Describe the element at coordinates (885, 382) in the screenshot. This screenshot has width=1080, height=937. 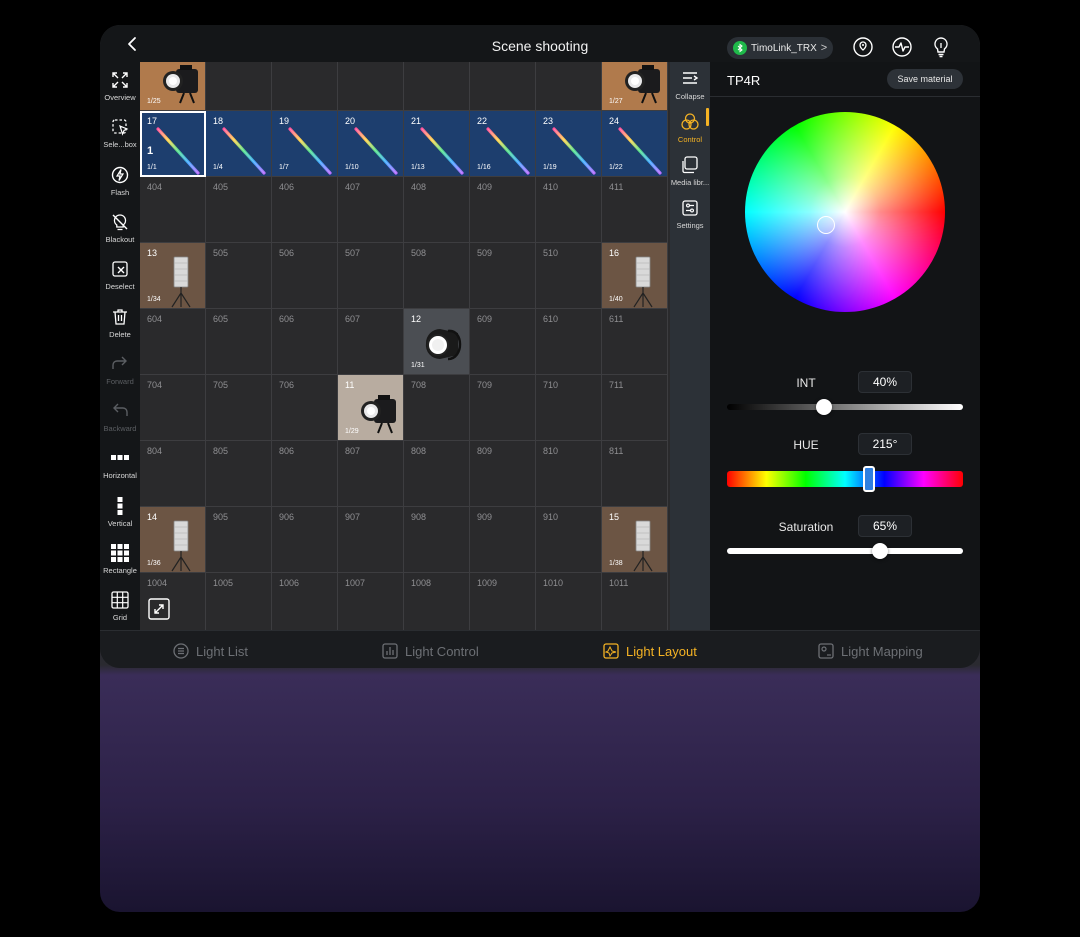
I see `int-value: 40%` at that location.